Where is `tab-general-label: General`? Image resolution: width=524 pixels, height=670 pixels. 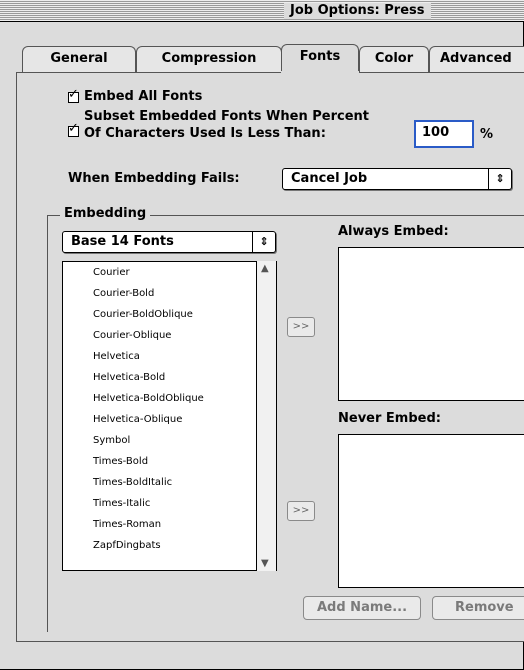
tab-general-label: General is located at coordinates (79, 58).